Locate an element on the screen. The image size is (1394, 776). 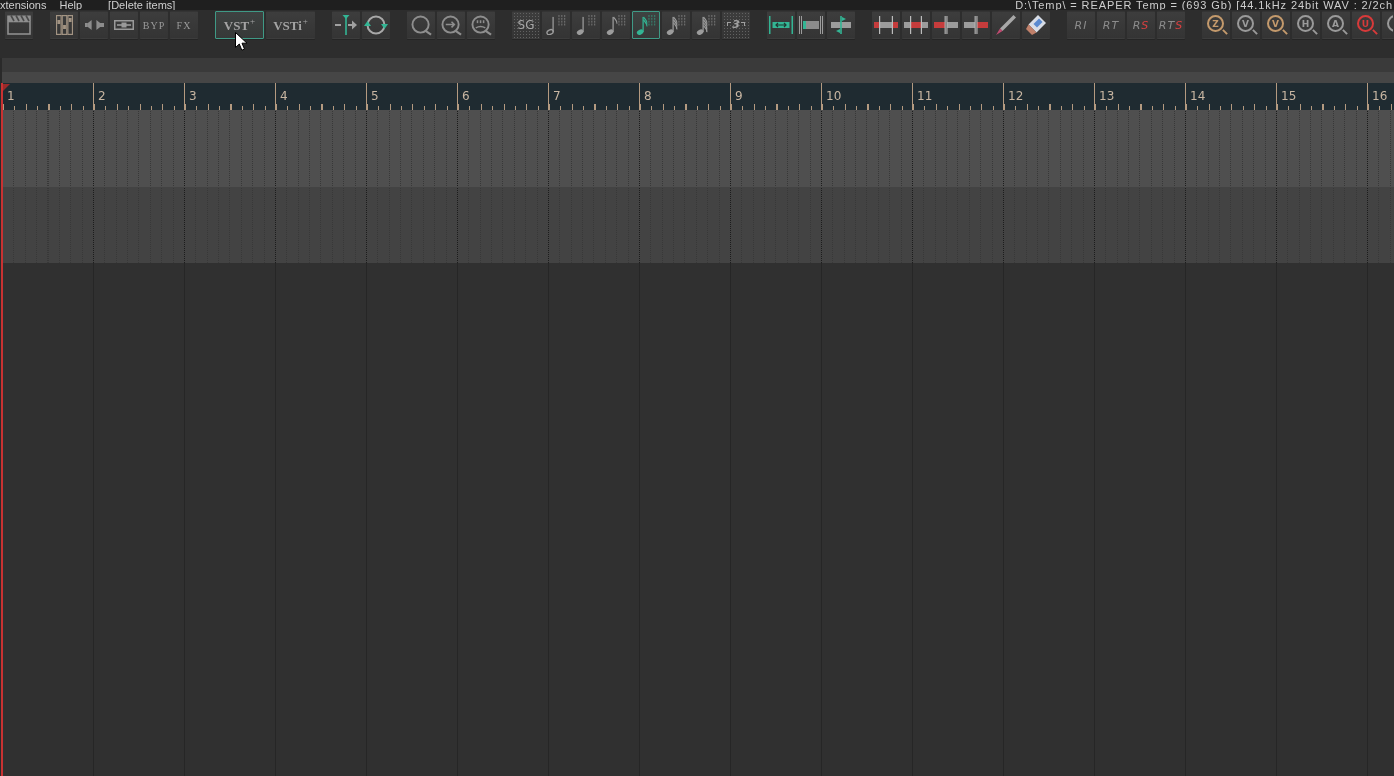
menu-item: Help is located at coordinates (71, 5).